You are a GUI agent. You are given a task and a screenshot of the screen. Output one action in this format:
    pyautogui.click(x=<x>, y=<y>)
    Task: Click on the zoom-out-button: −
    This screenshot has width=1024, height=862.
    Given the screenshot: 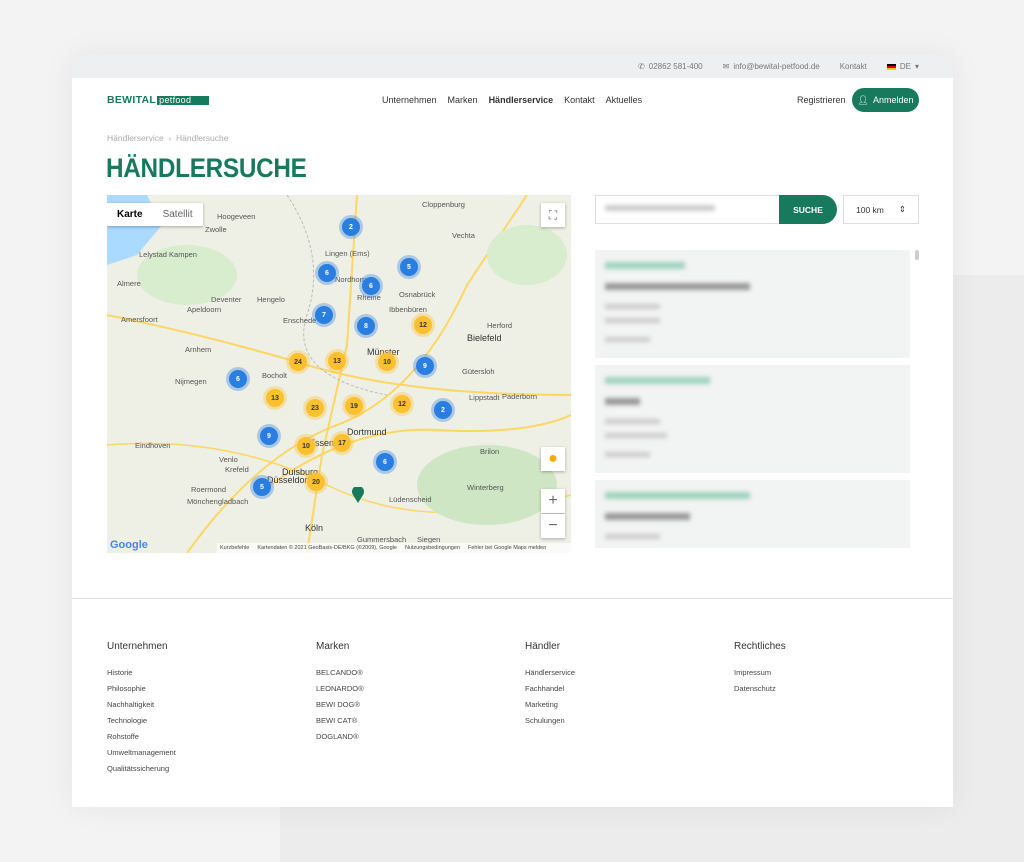 What is the action you would take?
    pyautogui.click(x=553, y=526)
    